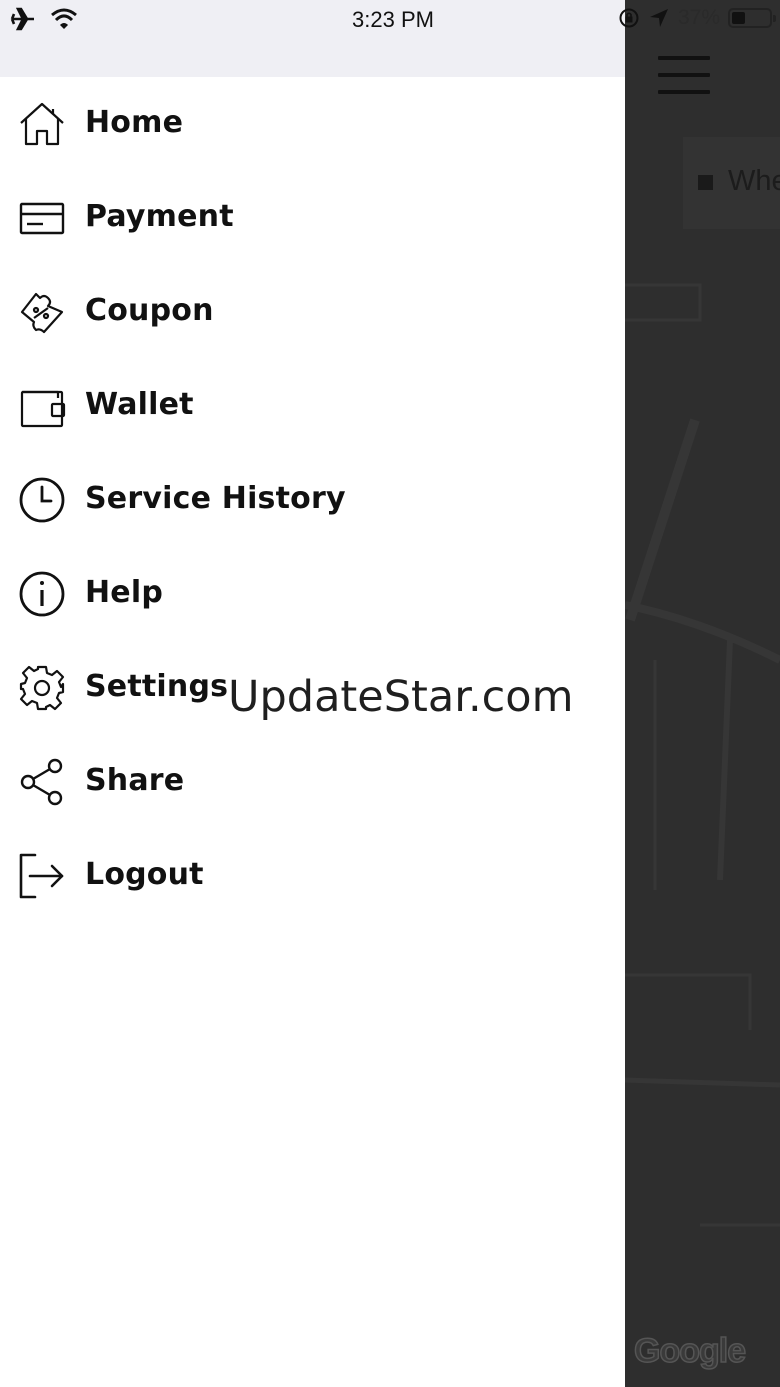 The height and width of the screenshot is (1387, 780). What do you see at coordinates (42, 782) in the screenshot?
I see `share-icon` at bounding box center [42, 782].